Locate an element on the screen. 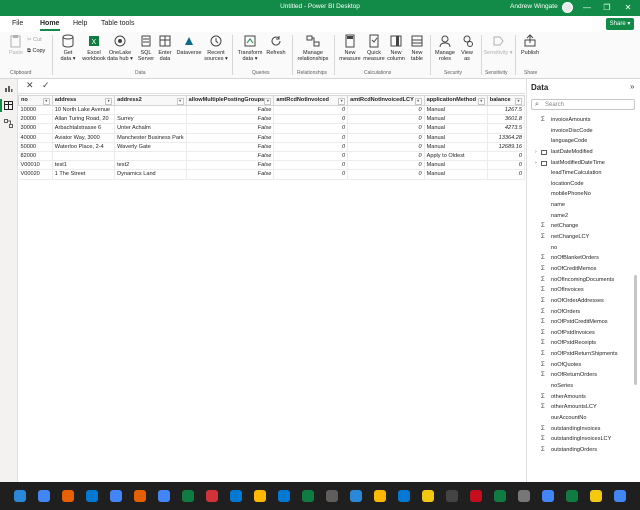  cancel-formula-icon: ✕ is located at coordinates (30, 85).